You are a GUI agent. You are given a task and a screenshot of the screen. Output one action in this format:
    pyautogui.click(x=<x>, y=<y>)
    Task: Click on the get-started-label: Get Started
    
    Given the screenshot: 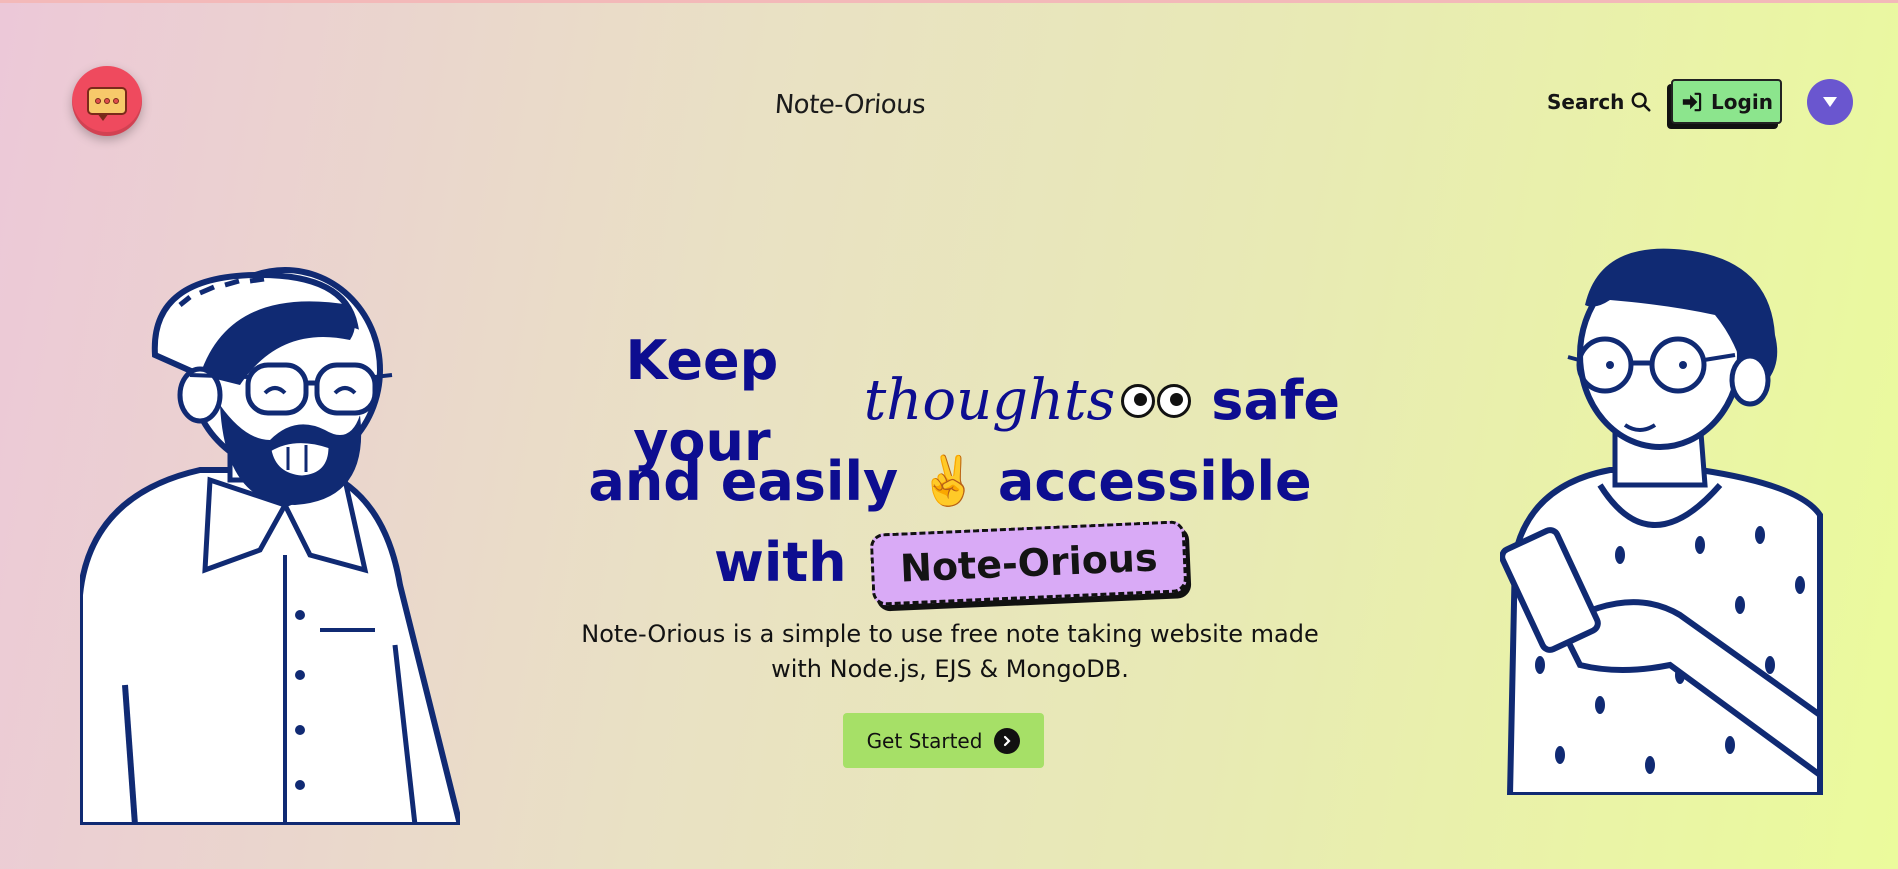 What is the action you would take?
    pyautogui.click(x=924, y=740)
    